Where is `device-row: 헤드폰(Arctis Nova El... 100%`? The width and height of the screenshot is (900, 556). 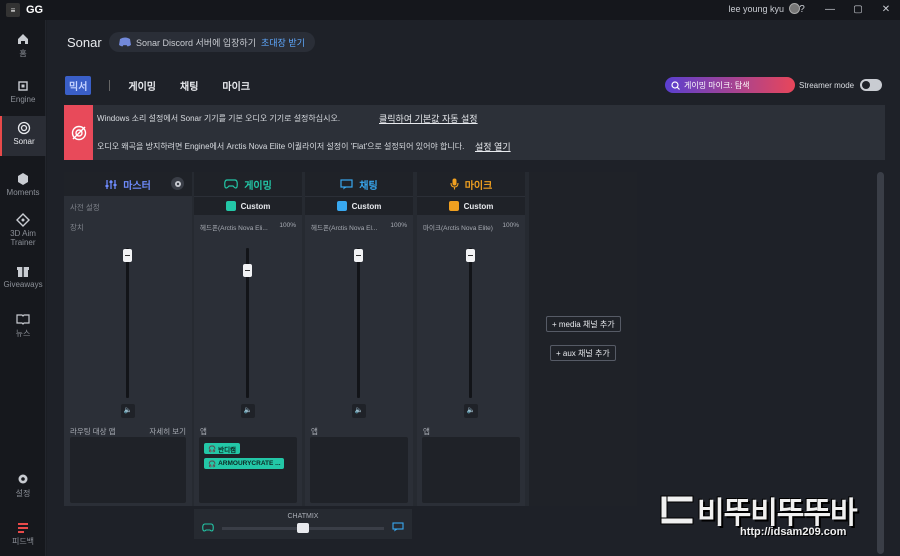
device-row: 헤드폰(Arctis Nova El... 100% is located at coordinates (359, 227).